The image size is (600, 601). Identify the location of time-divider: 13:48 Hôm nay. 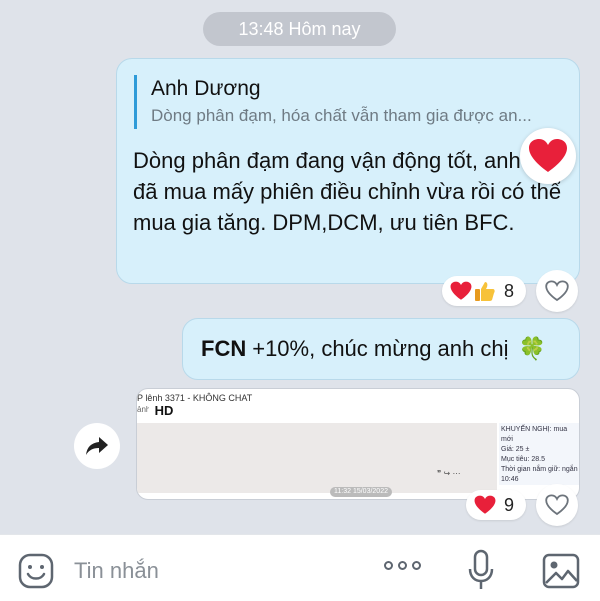
(299, 29).